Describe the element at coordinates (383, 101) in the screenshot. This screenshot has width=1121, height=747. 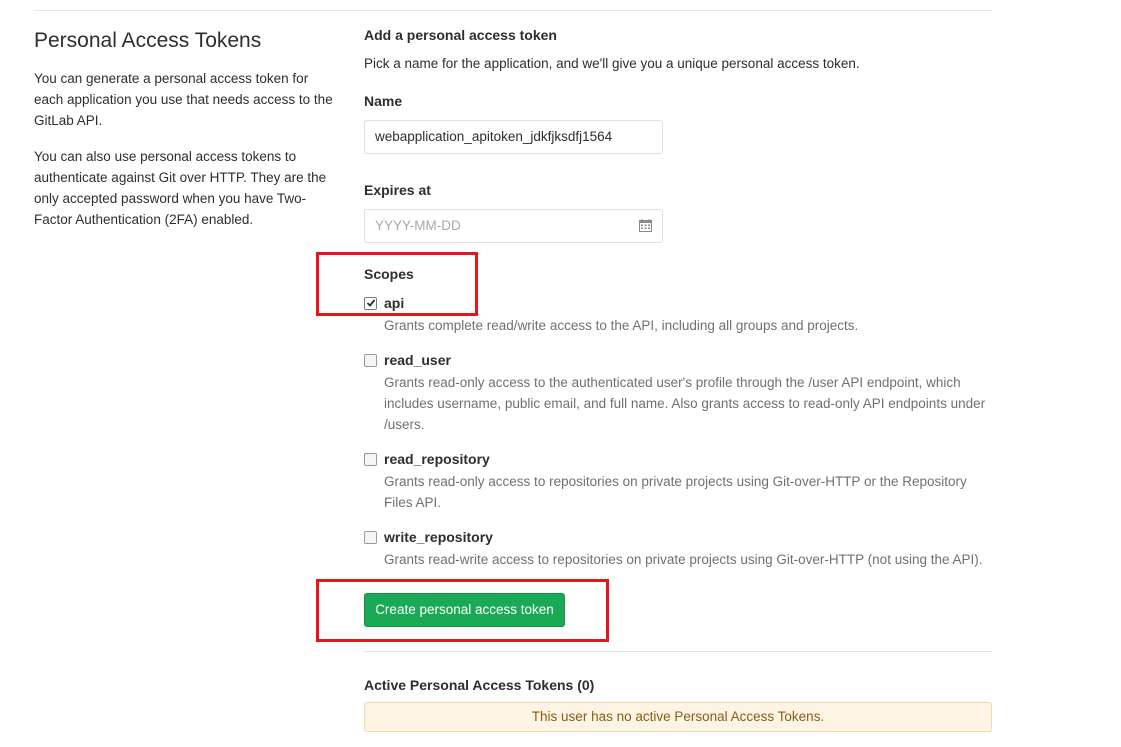
I see `name-label: Name` at that location.